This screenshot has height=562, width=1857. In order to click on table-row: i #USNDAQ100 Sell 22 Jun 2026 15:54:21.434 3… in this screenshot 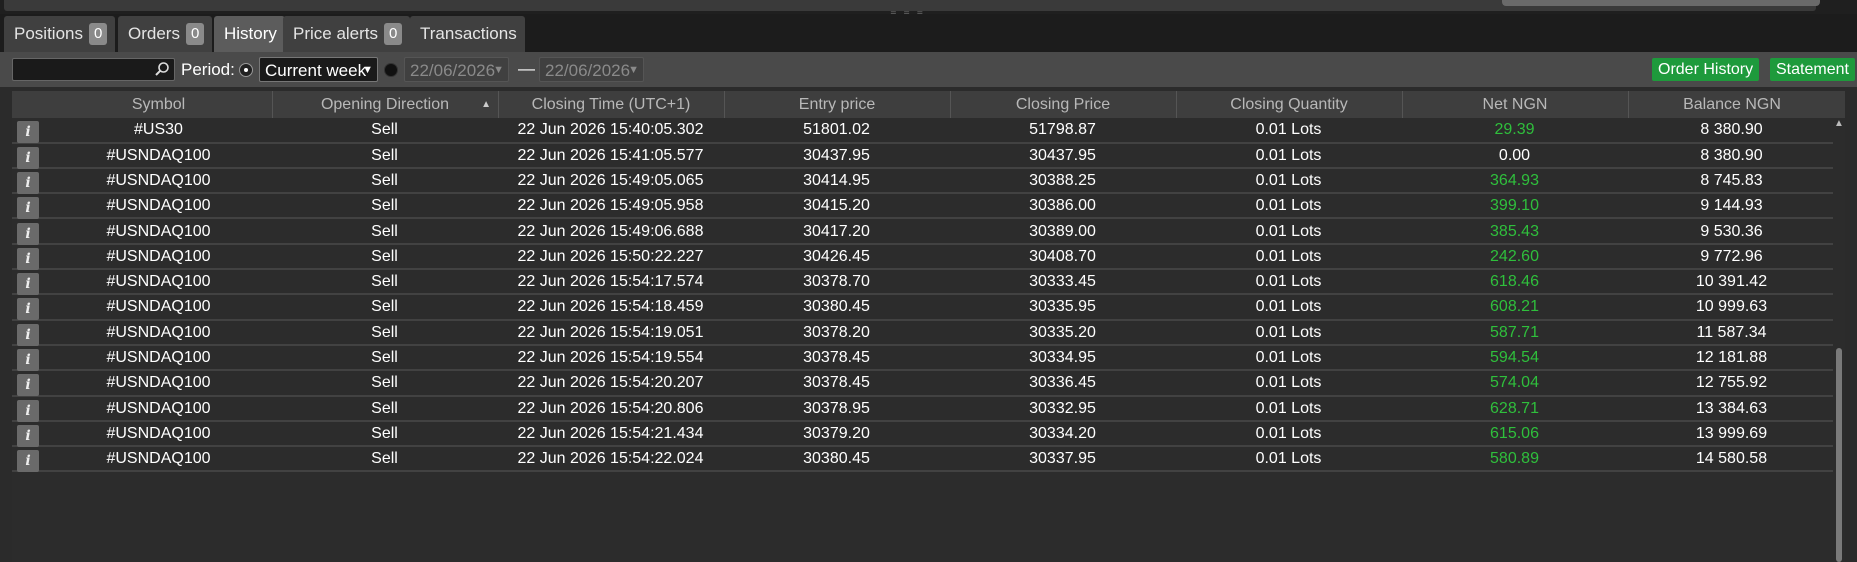, I will do `click(923, 435)`.